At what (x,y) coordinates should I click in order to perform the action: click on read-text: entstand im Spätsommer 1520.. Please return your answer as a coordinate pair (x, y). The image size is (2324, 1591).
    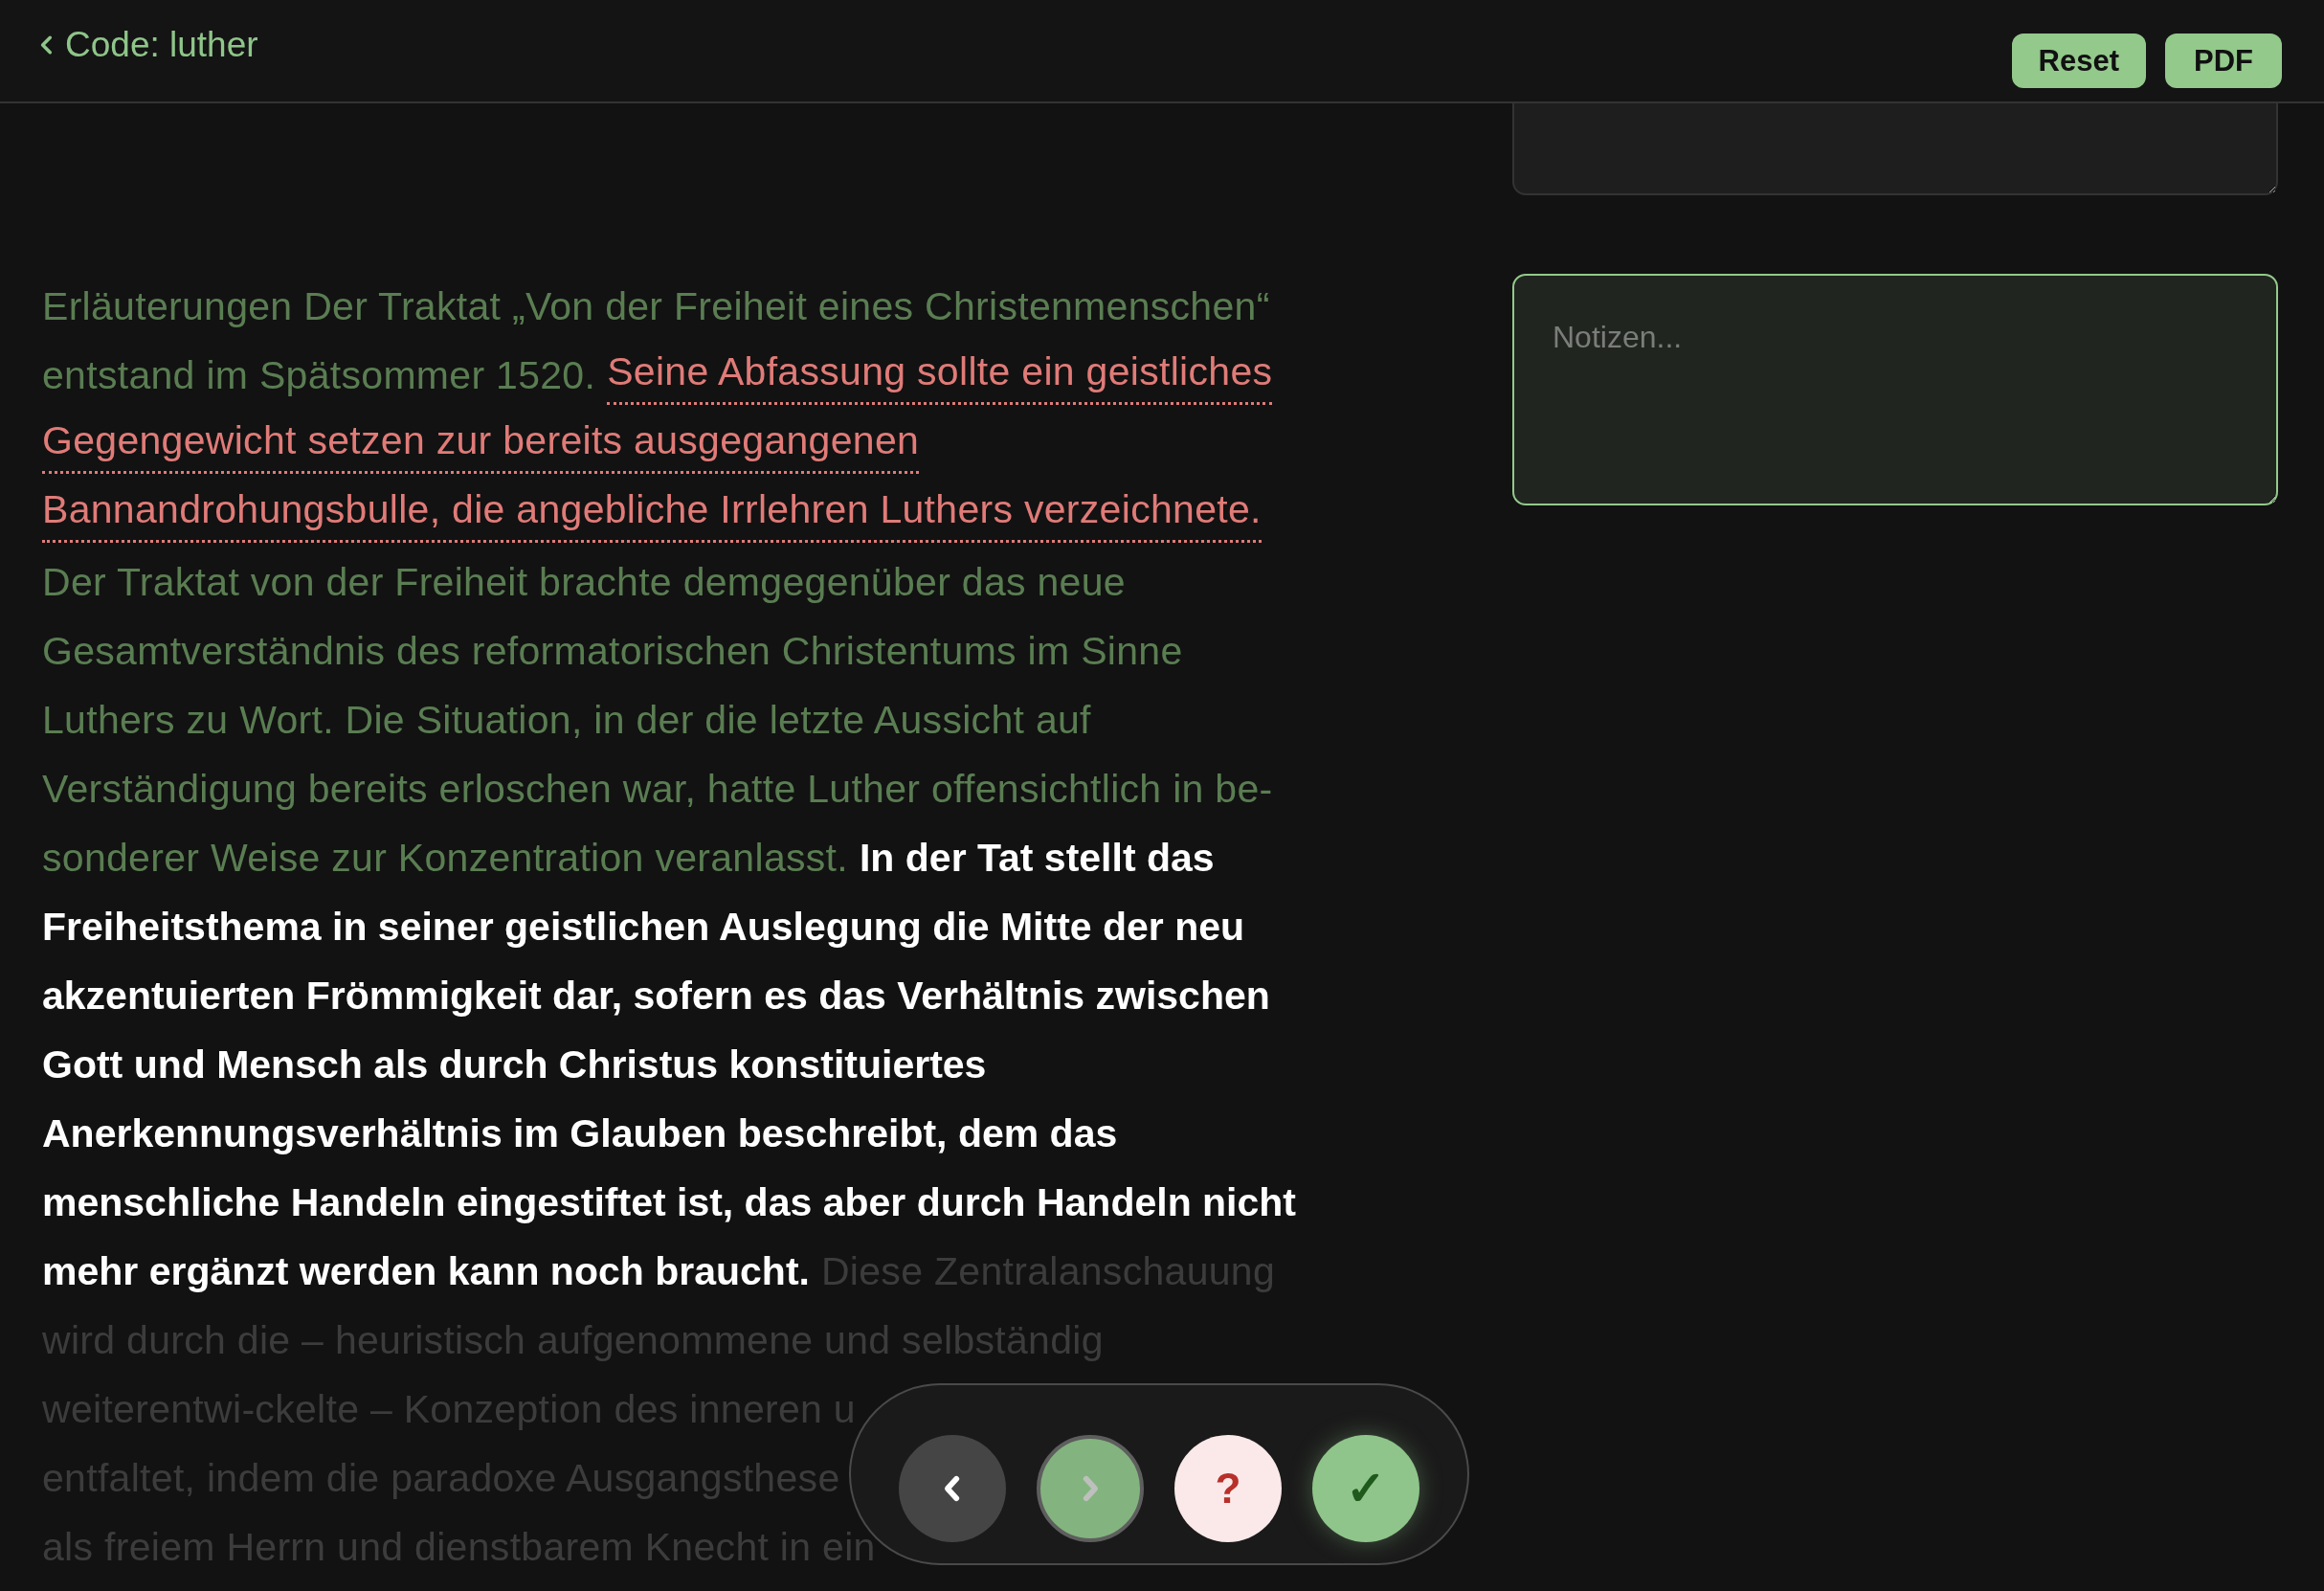
    Looking at the image, I should click on (319, 375).